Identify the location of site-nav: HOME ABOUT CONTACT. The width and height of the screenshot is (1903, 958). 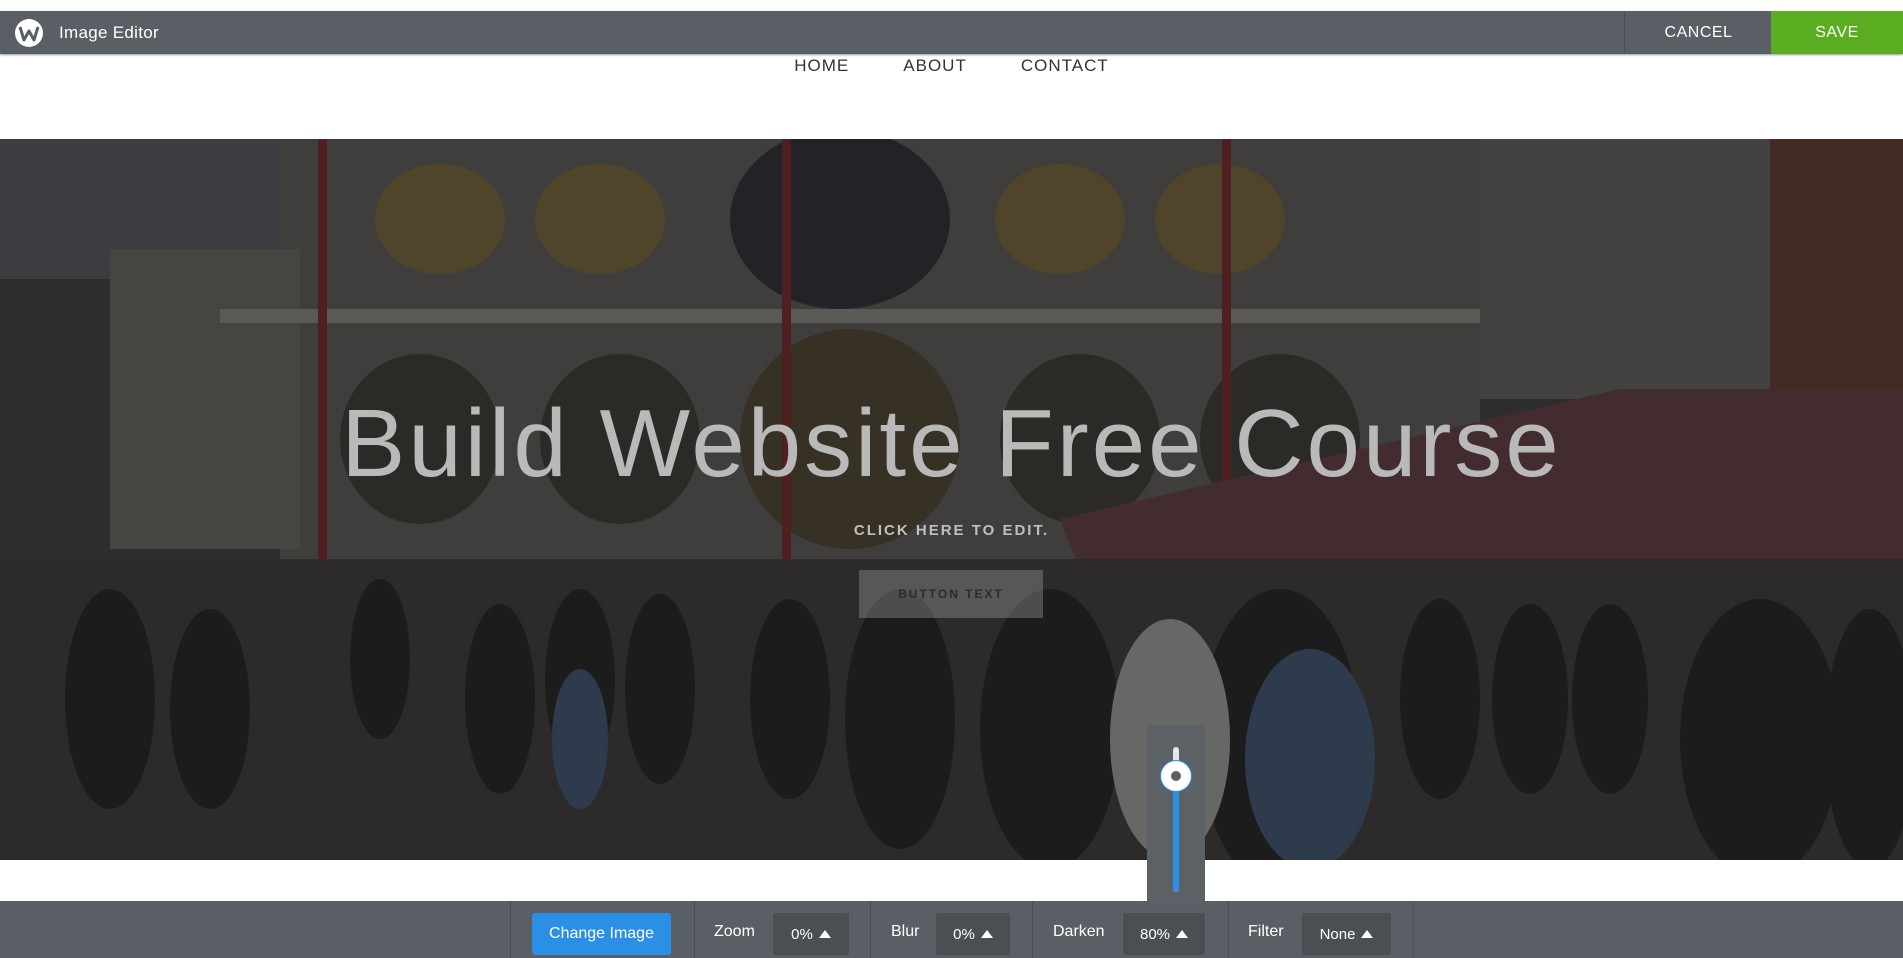
(951, 66).